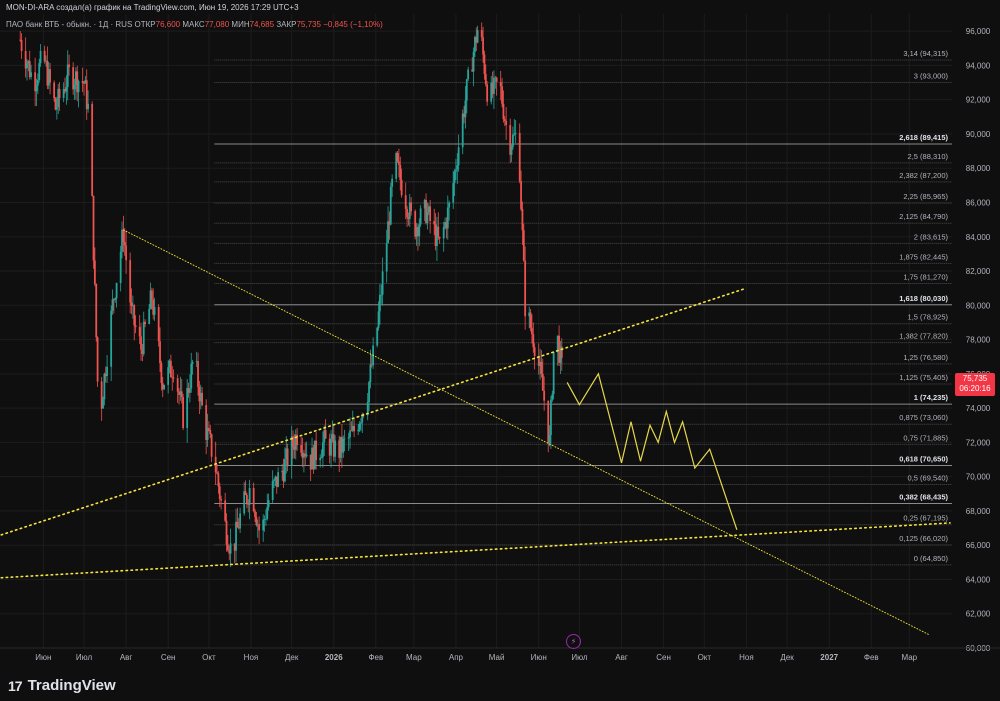 The width and height of the screenshot is (1000, 701). Describe the element at coordinates (923, 137) in the screenshot. I see `fib-level-label: 2,618 (89,415)` at that location.